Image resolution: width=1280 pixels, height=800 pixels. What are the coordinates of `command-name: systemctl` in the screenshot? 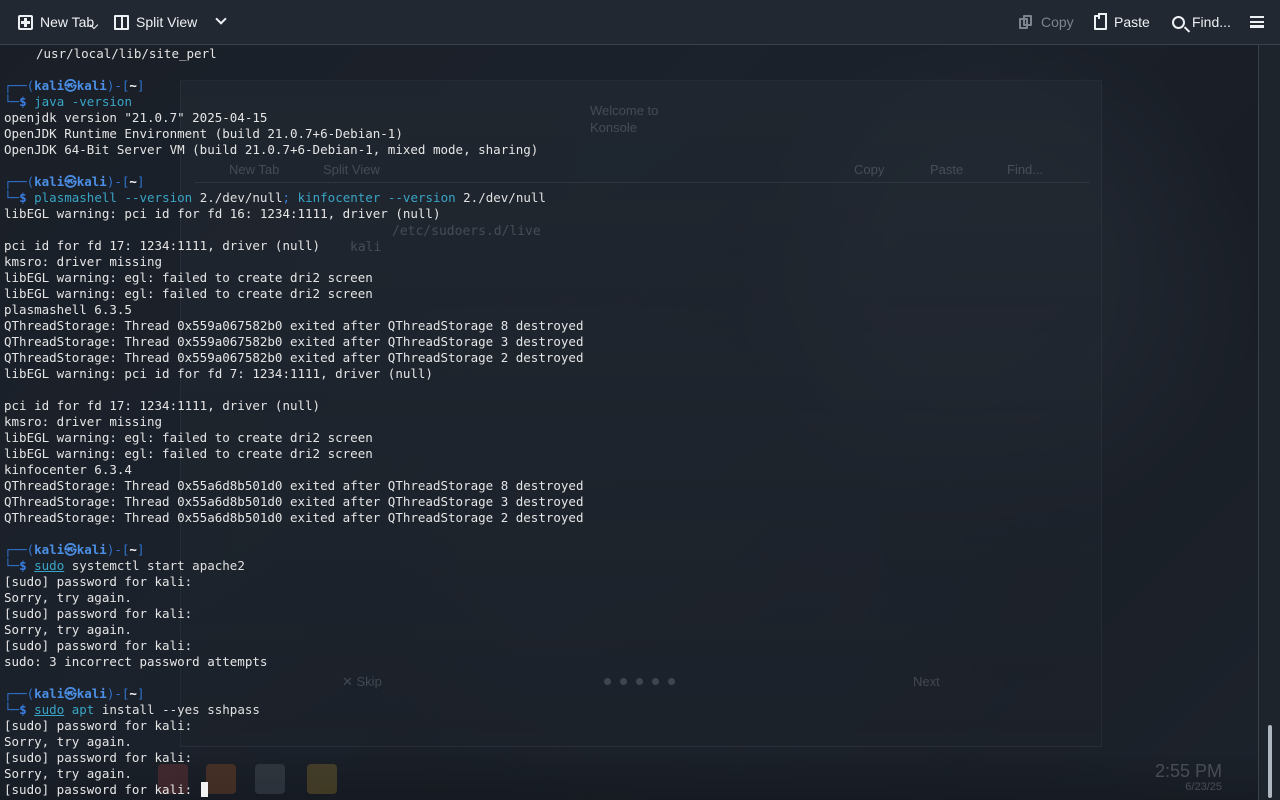 It's located at (102, 565).